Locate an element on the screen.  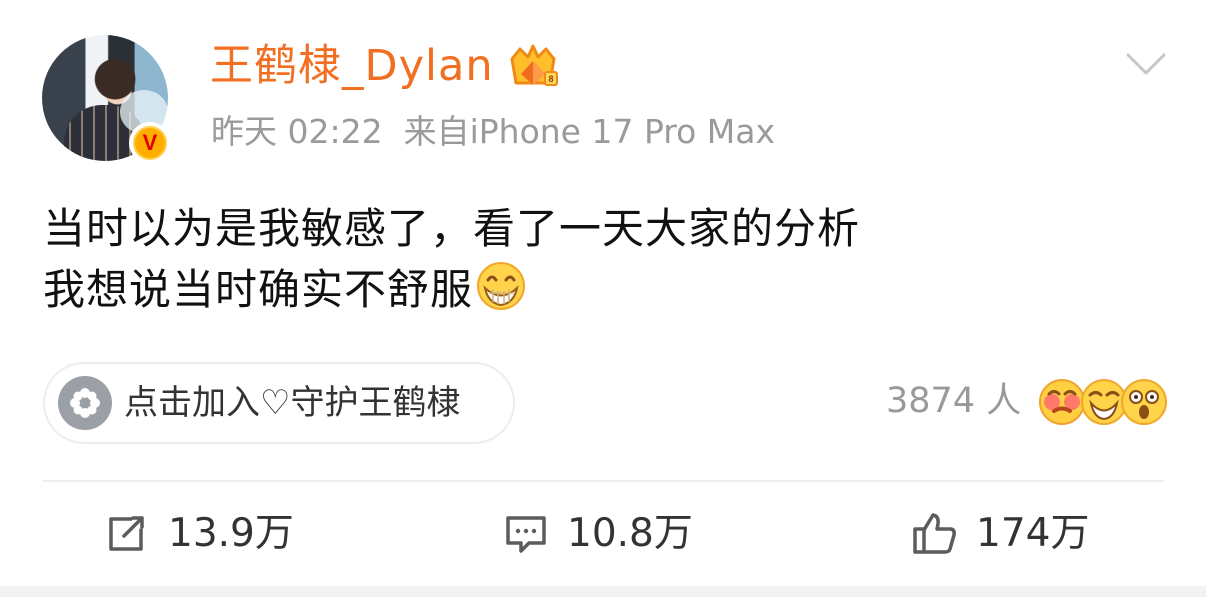
post-text-line-1: 当时以为是我敏感了，看了一天大家的分析 is located at coordinates (452, 228).